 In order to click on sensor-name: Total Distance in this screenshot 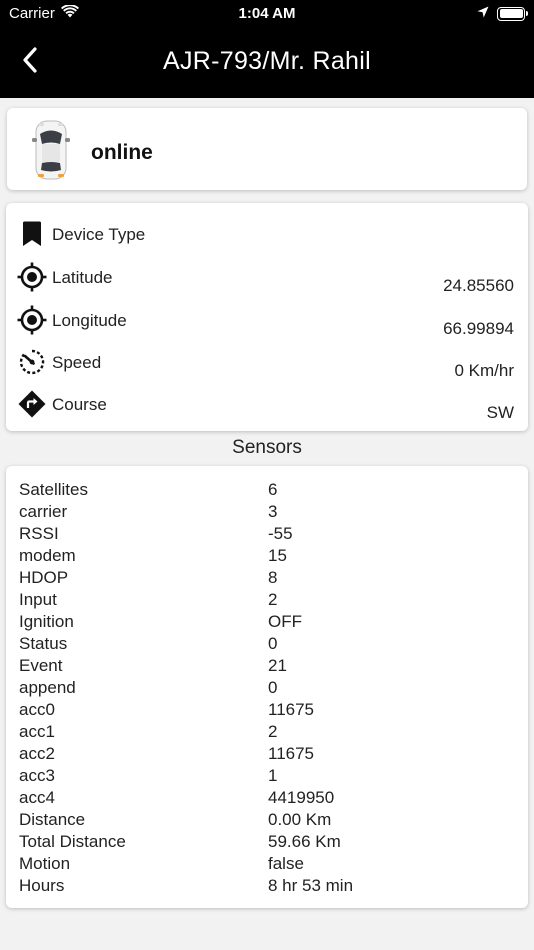, I will do `click(72, 841)`.